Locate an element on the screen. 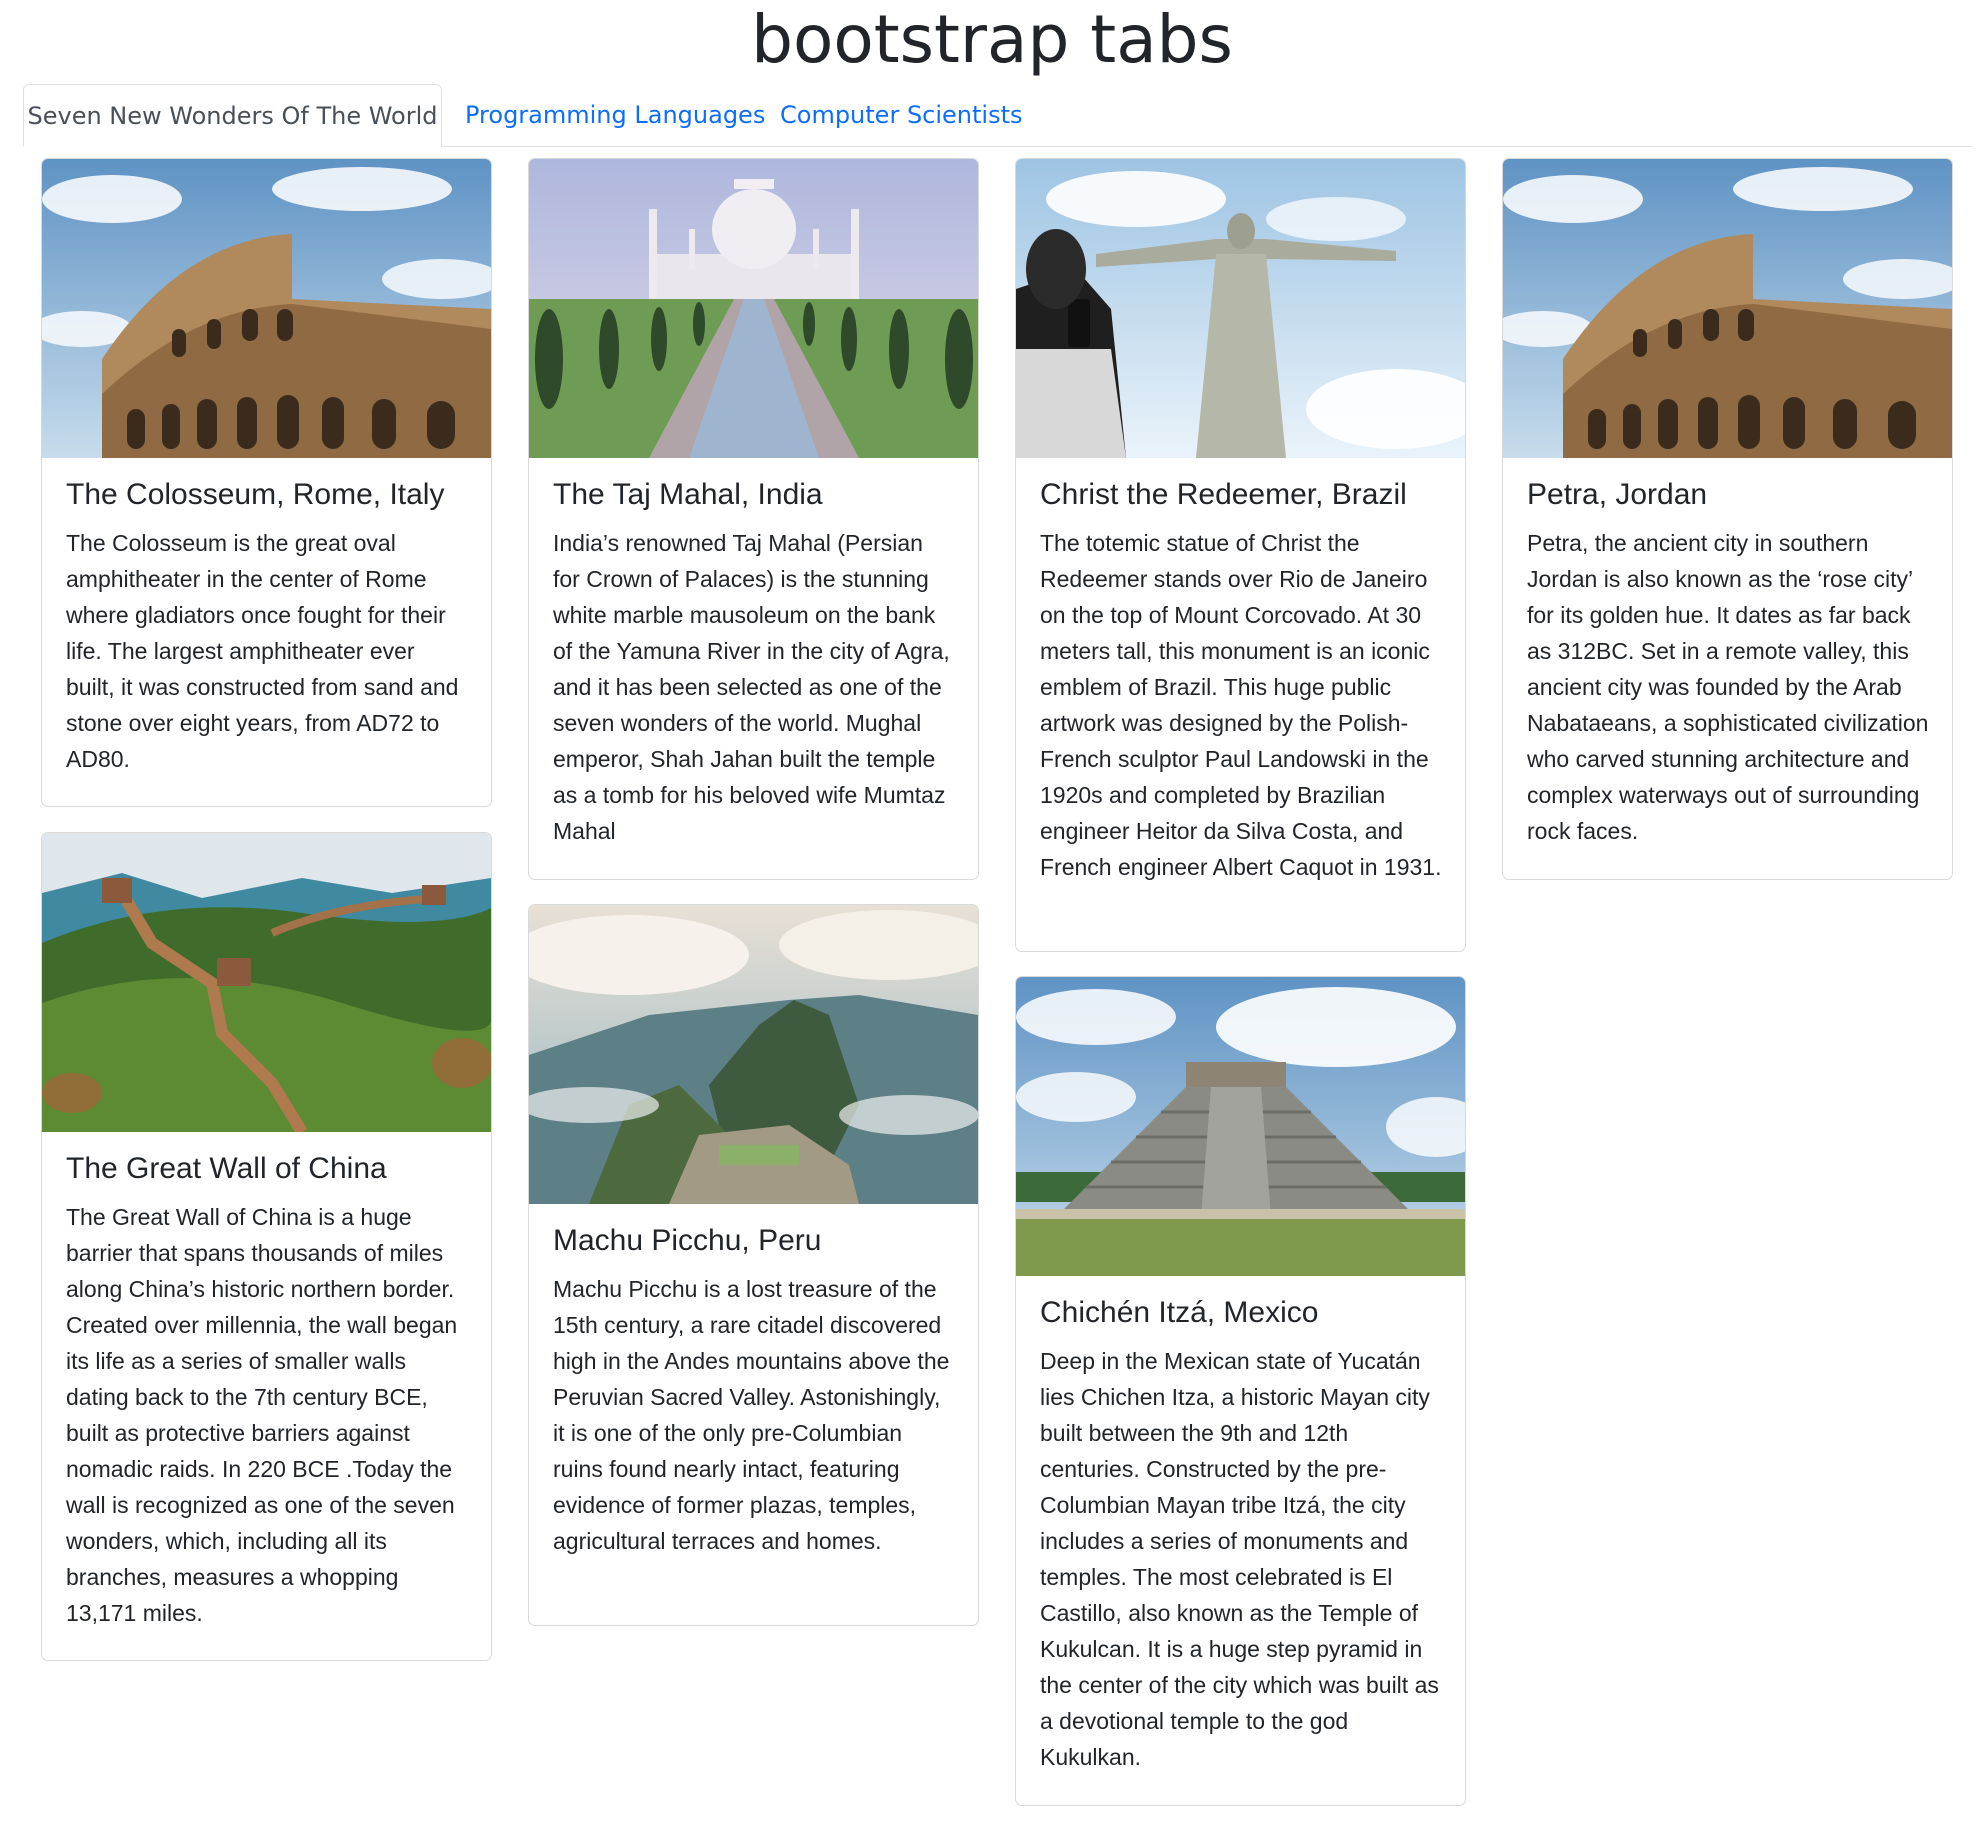 This screenshot has height=1827, width=1984. card-title: Christ the Redeemer, Brazil is located at coordinates (1223, 494).